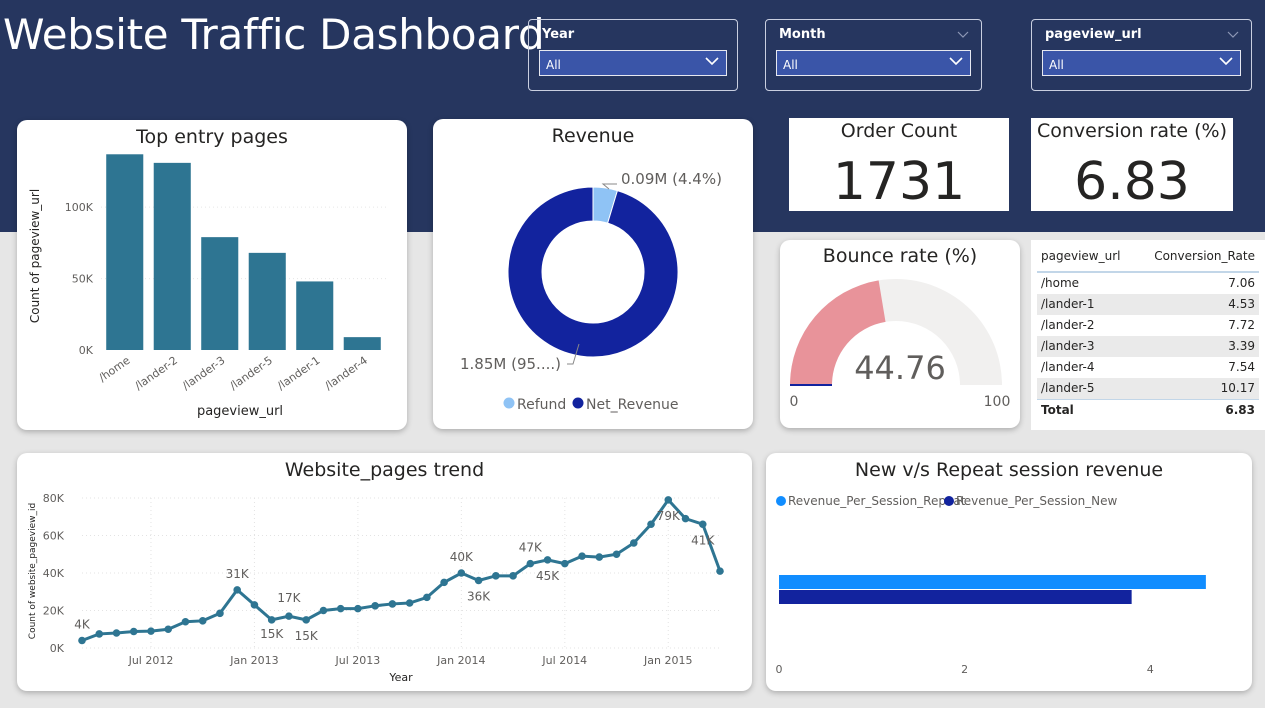 The width and height of the screenshot is (1265, 708). Describe the element at coordinates (358, 660) in the screenshot. I see `line-x-tick-label: Jul 2013` at that location.